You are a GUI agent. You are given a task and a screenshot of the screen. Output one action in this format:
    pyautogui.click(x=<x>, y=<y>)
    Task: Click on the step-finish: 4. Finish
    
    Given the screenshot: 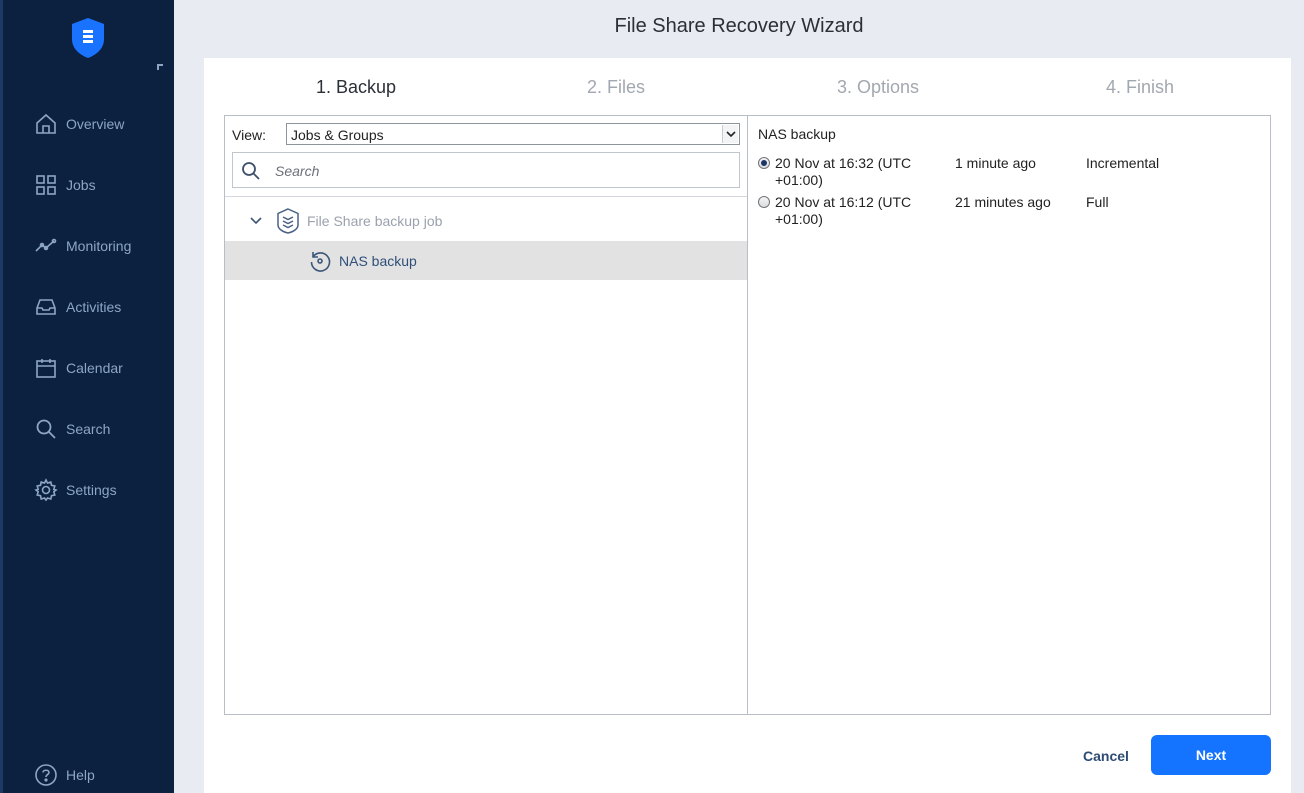 What is the action you would take?
    pyautogui.click(x=1140, y=87)
    